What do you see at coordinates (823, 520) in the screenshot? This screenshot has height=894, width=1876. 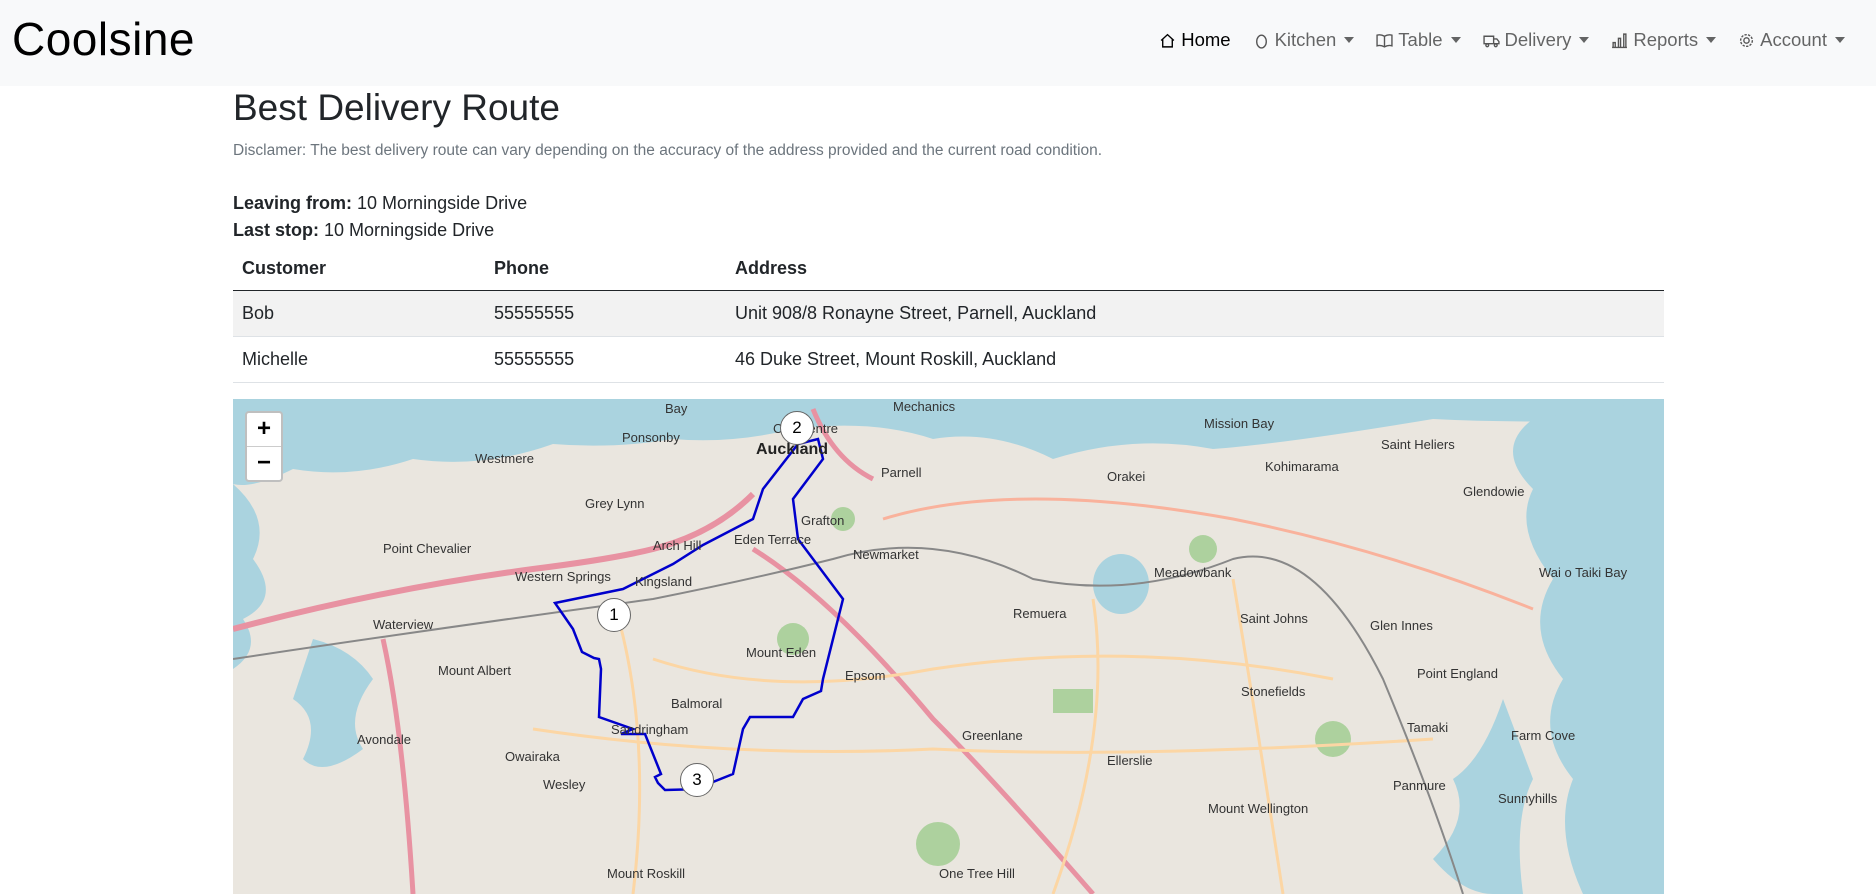 I see `map-label: Grafton` at bounding box center [823, 520].